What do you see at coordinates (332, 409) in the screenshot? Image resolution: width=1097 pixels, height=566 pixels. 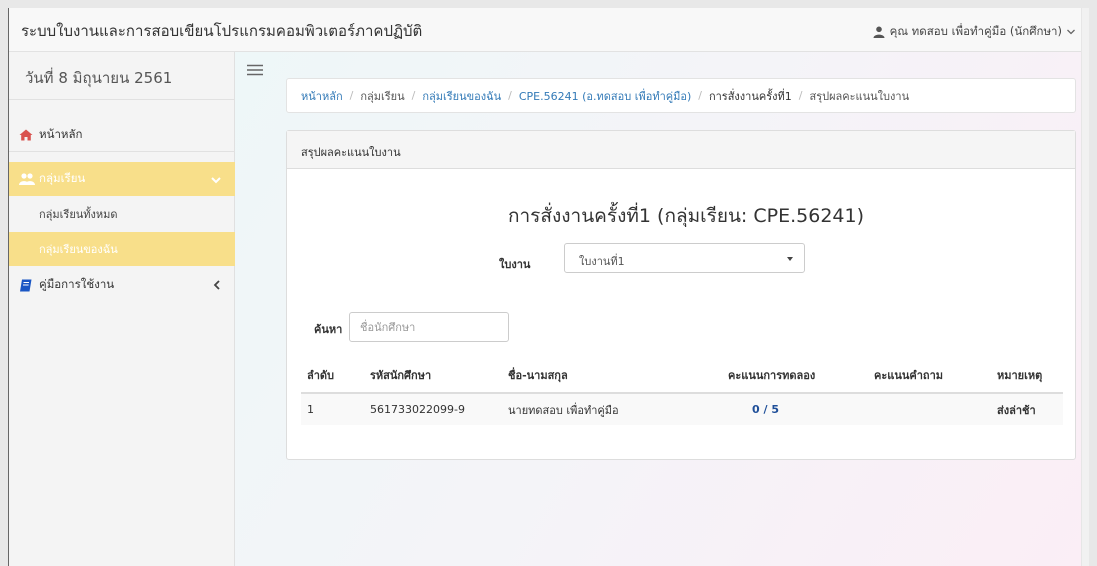 I see `row-number: 1` at bounding box center [332, 409].